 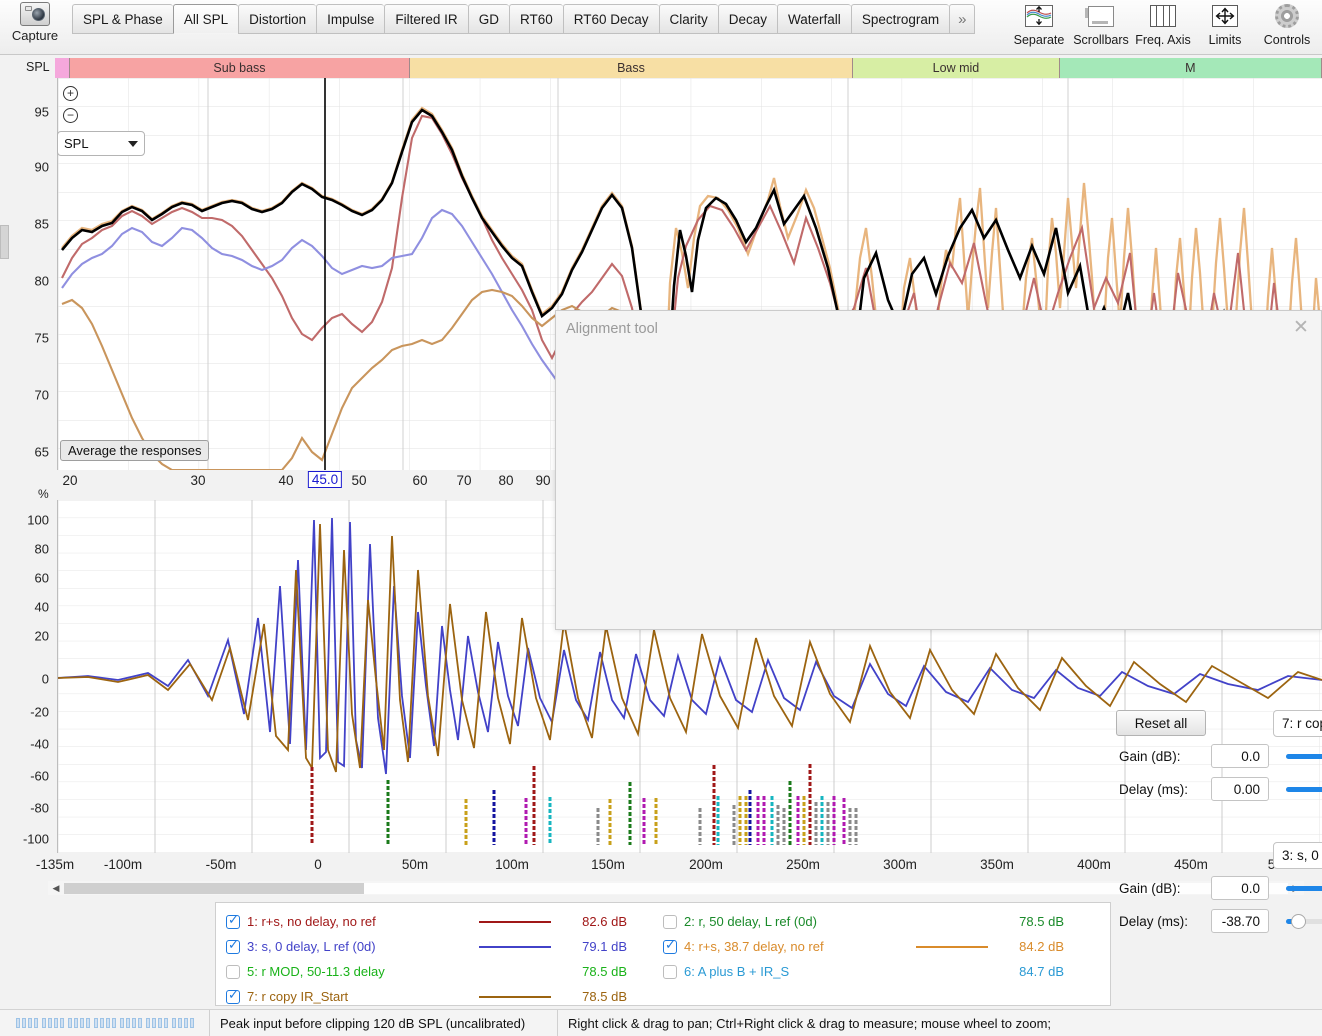 What do you see at coordinates (444, 921) in the screenshot?
I see `legend-item: 1: r+s, no delay, no ref 82.6 dB` at bounding box center [444, 921].